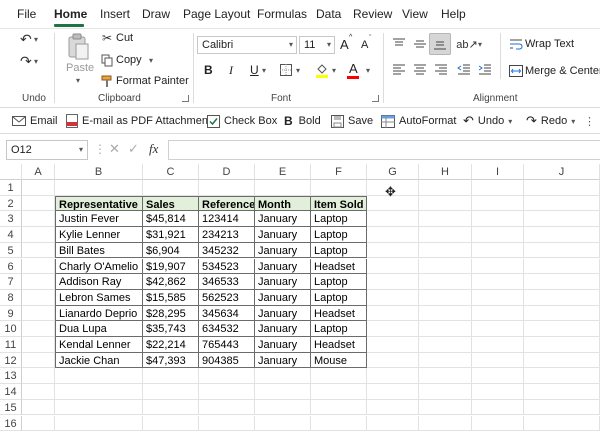  I want to click on cell-H15, so click(445, 407).